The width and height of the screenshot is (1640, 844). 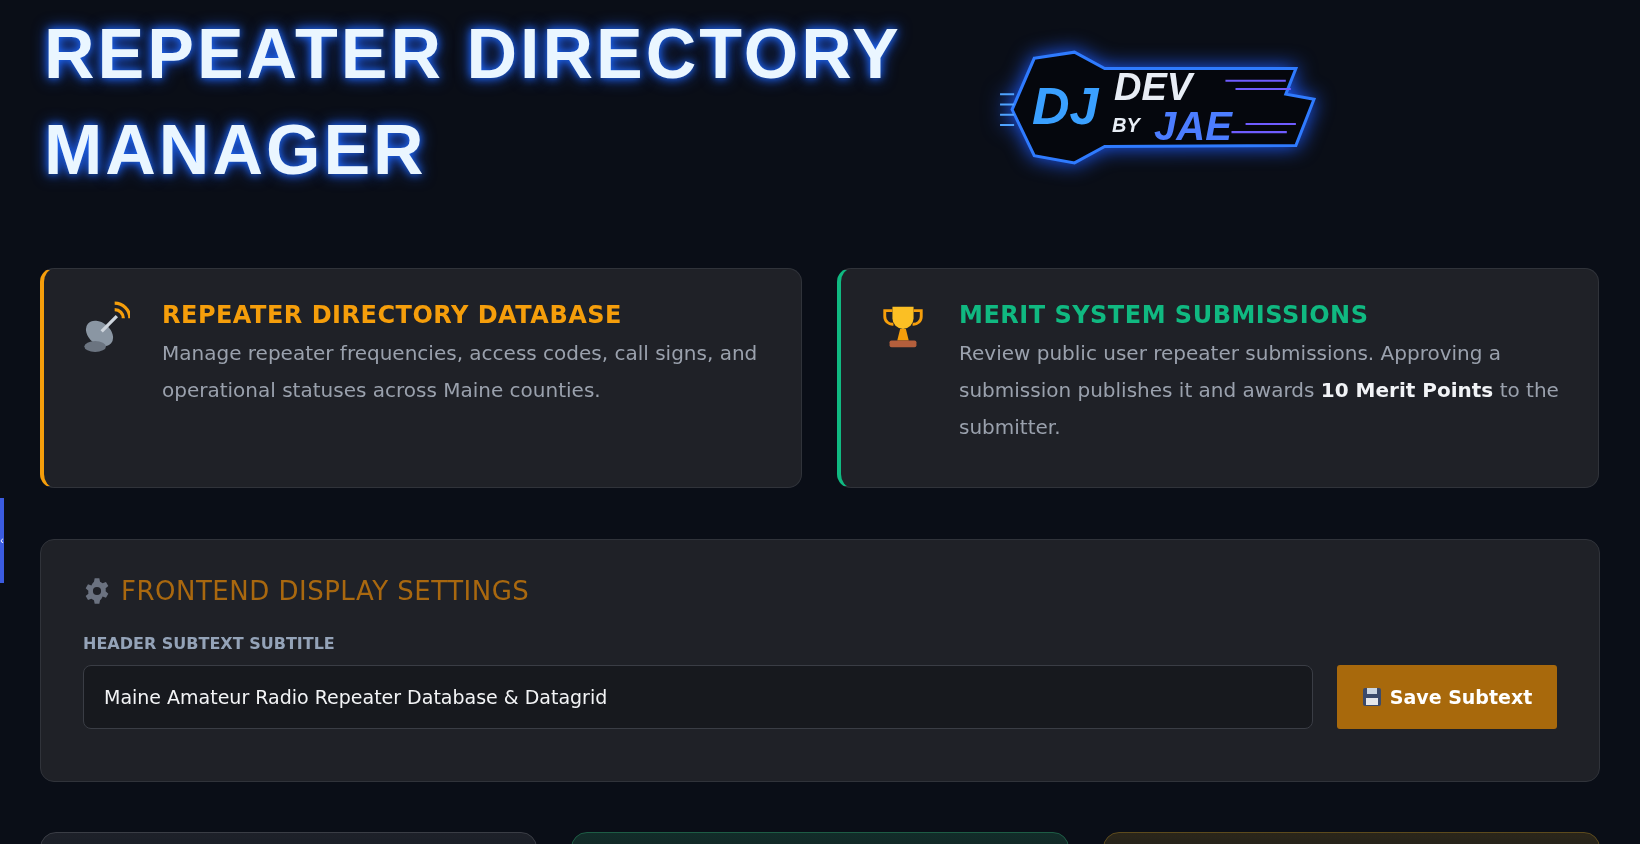 What do you see at coordinates (2, 540) in the screenshot?
I see `sidebar-toggle: ‹` at bounding box center [2, 540].